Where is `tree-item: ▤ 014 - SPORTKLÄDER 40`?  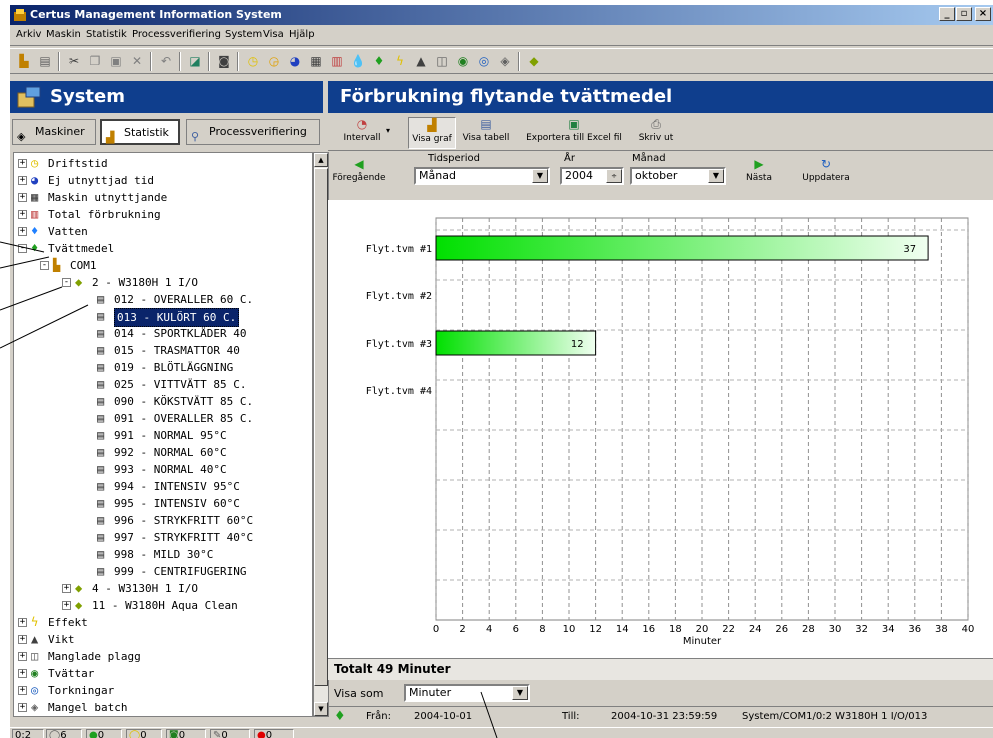
tree-item: ▤ 014 - SPORTKLÄDER 40 is located at coordinates (163, 333).